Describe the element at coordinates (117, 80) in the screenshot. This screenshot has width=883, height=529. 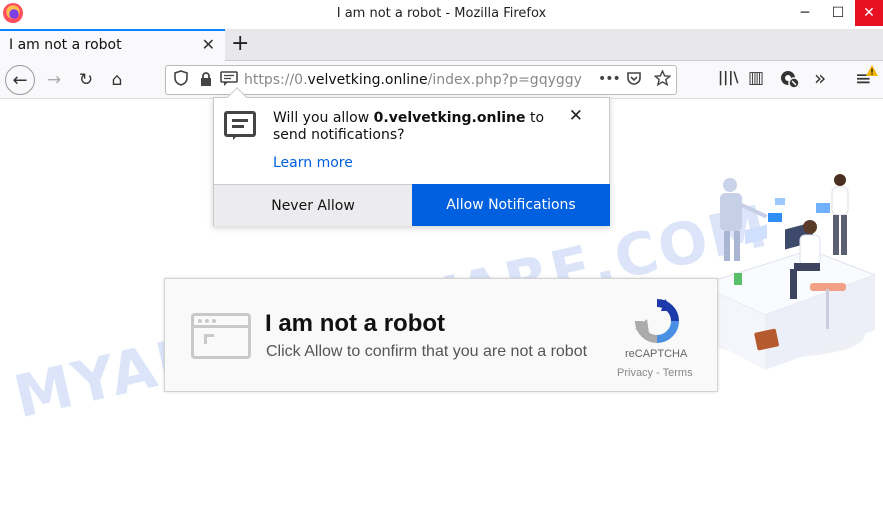
I see `home-button: ⌂` at that location.